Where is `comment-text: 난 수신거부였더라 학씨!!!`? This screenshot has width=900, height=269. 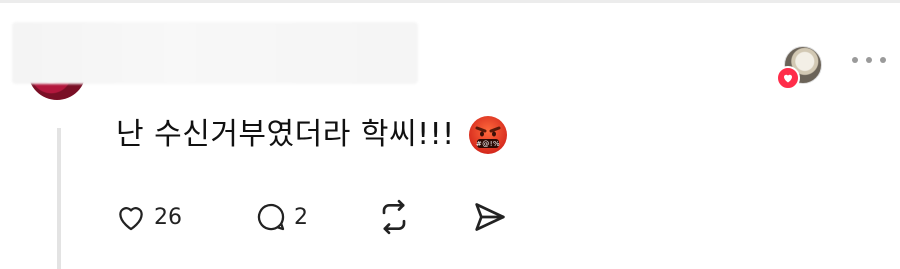 comment-text: 난 수신거부였더라 학씨!!! is located at coordinates (285, 134).